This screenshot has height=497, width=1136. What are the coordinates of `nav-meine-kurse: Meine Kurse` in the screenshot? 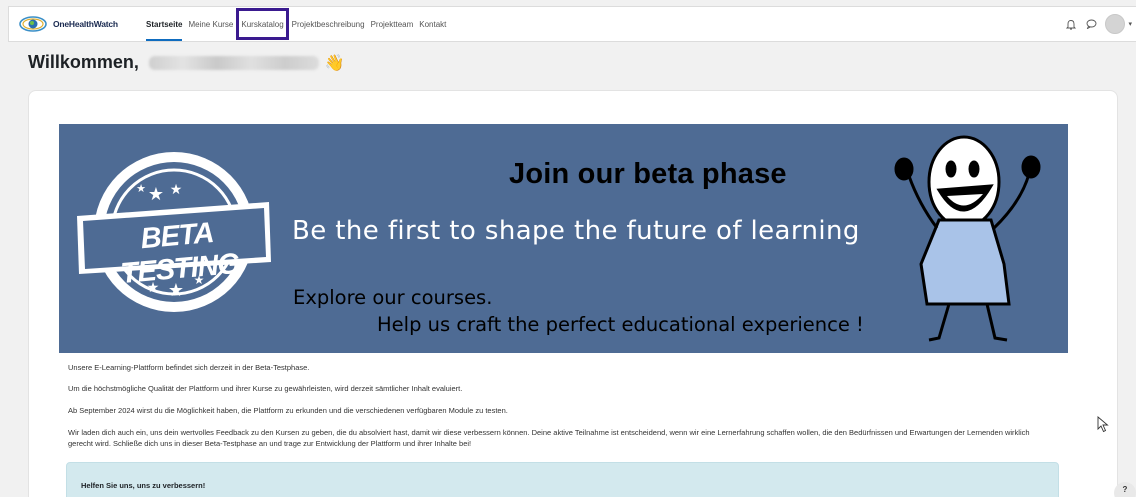 It's located at (210, 24).